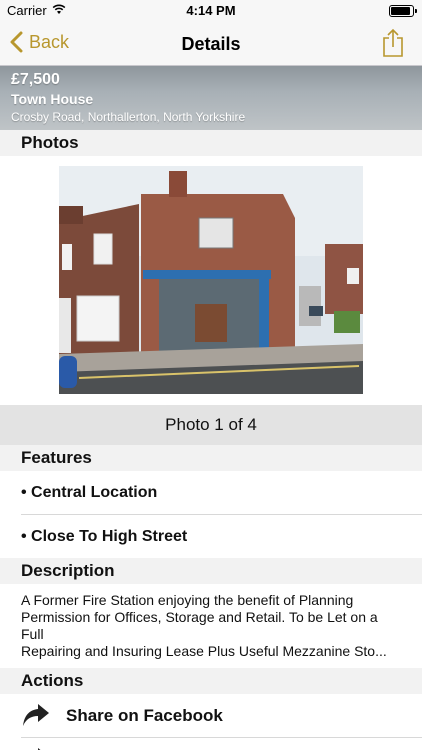  Describe the element at coordinates (52, 99) in the screenshot. I see `property-type: Town House` at that location.